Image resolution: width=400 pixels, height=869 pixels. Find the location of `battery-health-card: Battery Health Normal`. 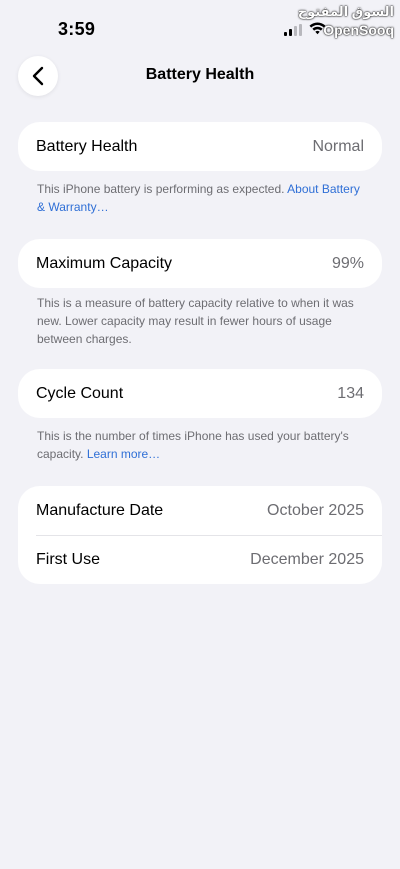

battery-health-card: Battery Health Normal is located at coordinates (200, 146).